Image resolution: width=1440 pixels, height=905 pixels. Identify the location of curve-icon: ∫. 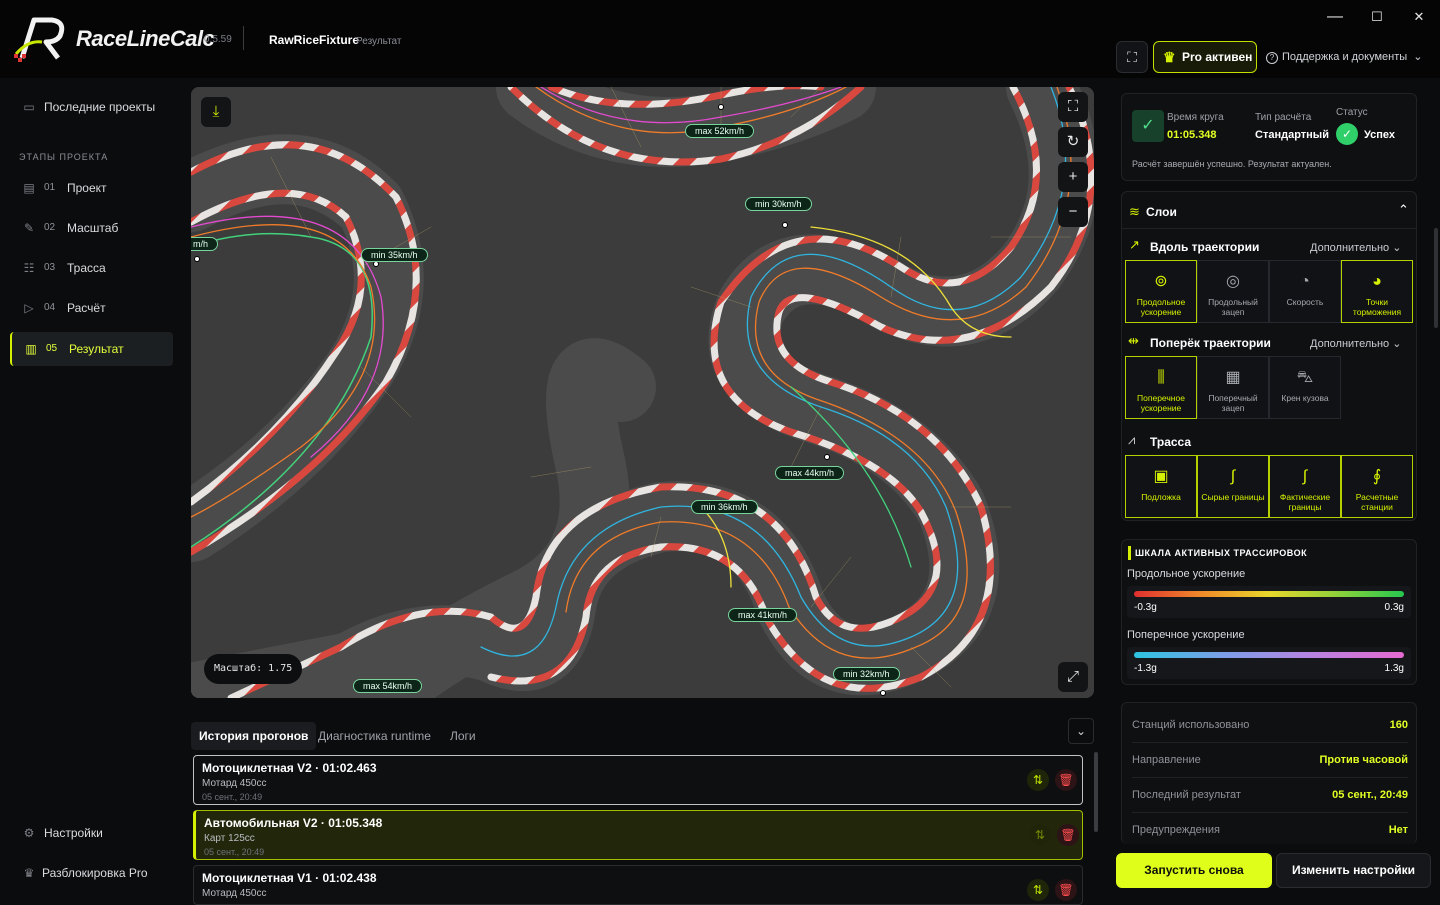
(1233, 476).